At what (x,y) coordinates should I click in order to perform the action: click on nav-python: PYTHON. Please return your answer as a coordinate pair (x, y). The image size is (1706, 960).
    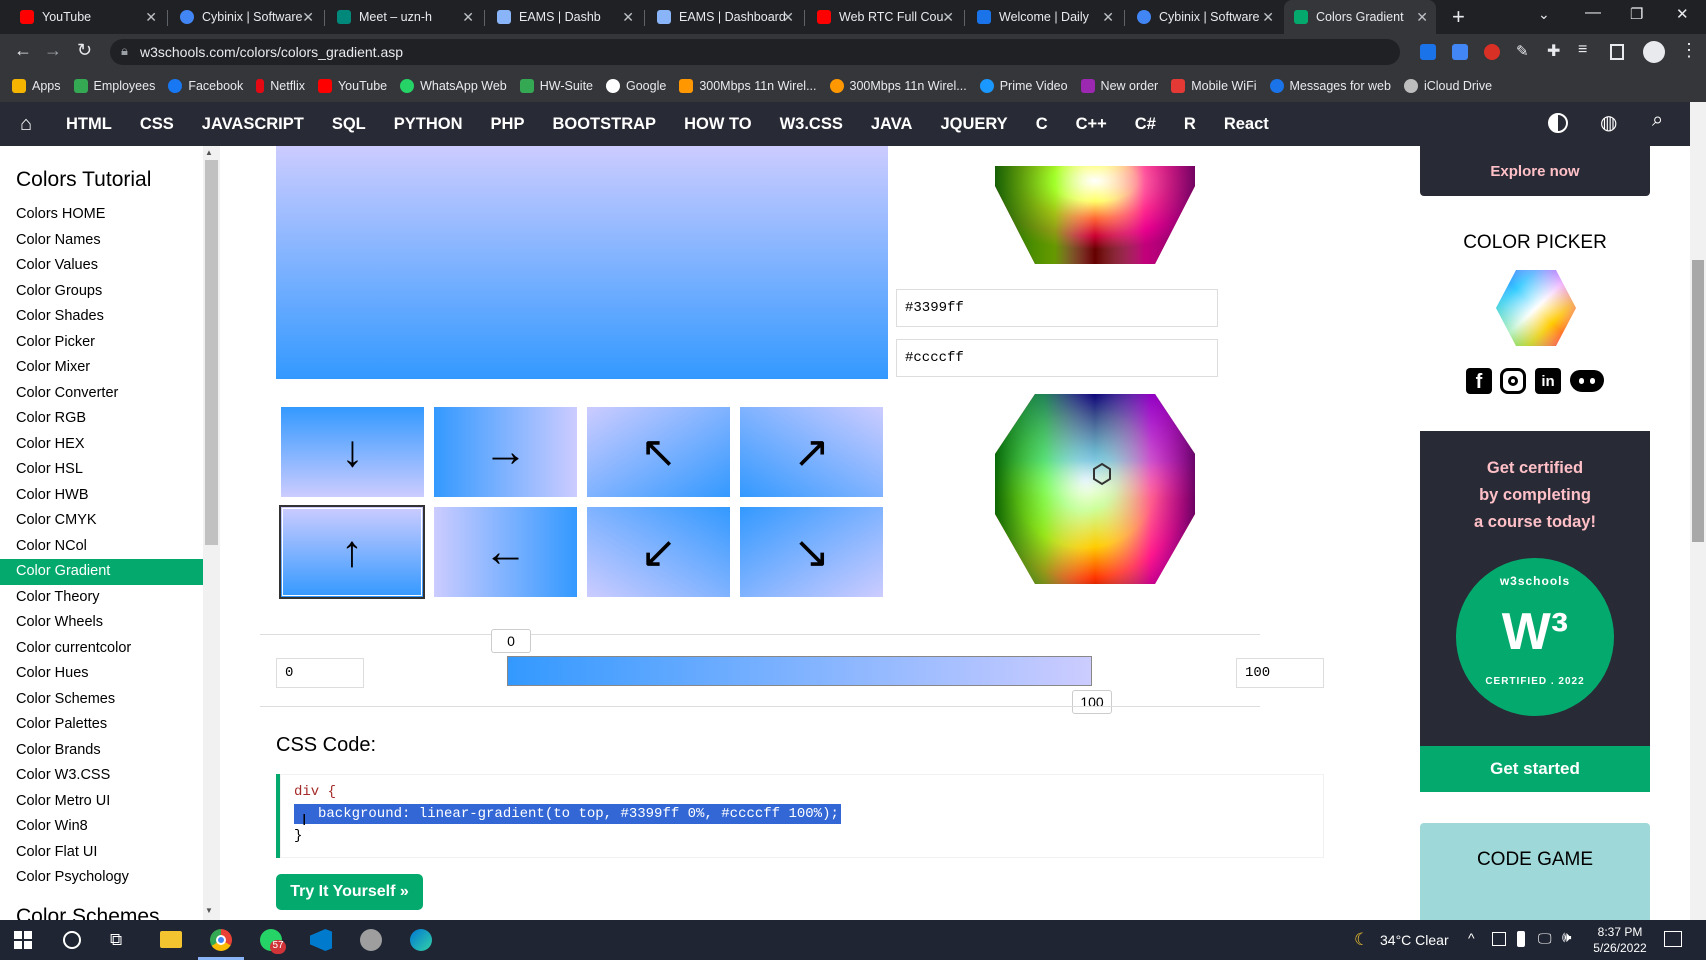
    Looking at the image, I should click on (428, 124).